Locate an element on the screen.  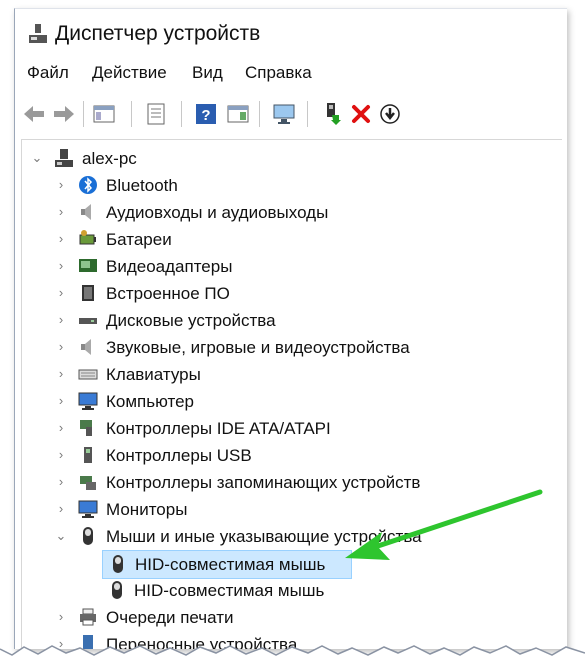
properties-icon is located at coordinates (156, 114).